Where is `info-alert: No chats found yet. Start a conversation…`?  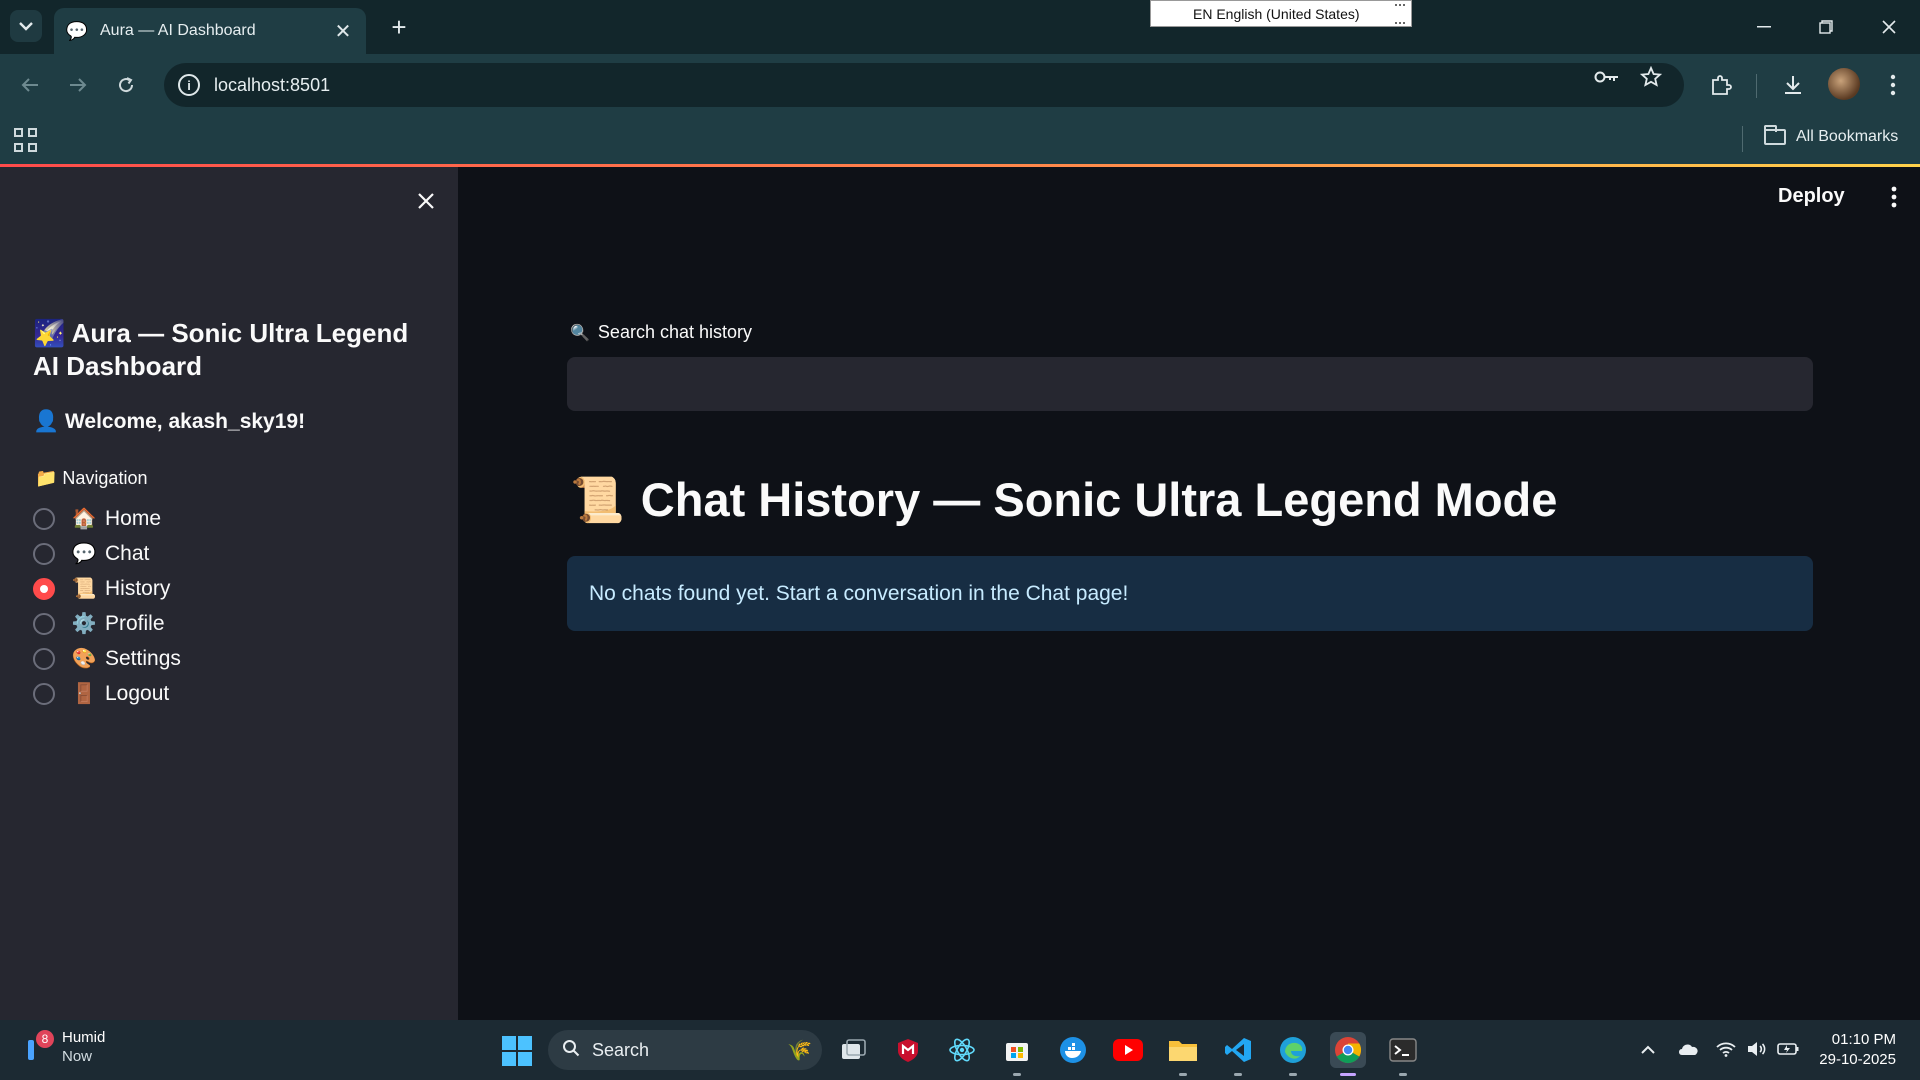
info-alert: No chats found yet. Start a conversation… is located at coordinates (1190, 593).